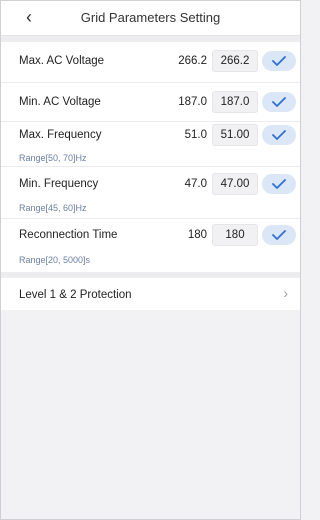  Describe the element at coordinates (62, 61) in the screenshot. I see `param-label: Max. AC Voltage` at that location.